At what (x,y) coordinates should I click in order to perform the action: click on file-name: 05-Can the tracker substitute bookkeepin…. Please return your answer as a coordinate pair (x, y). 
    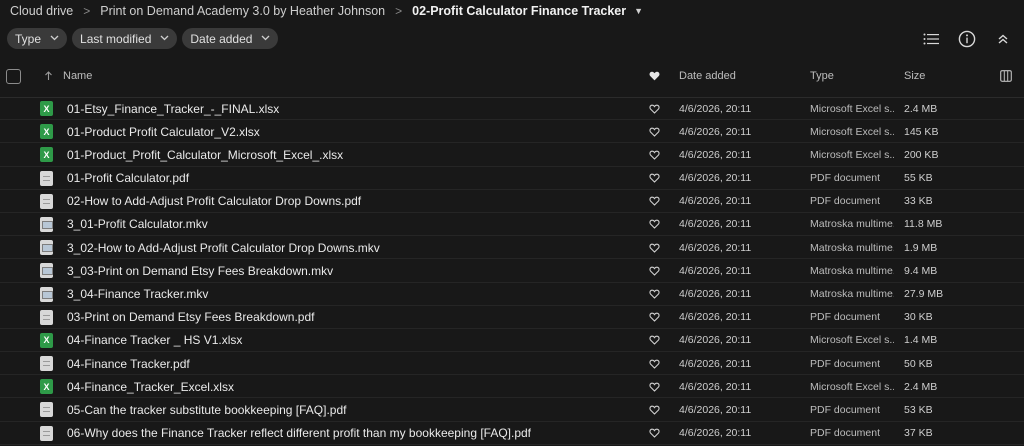
    Looking at the image, I should click on (207, 409).